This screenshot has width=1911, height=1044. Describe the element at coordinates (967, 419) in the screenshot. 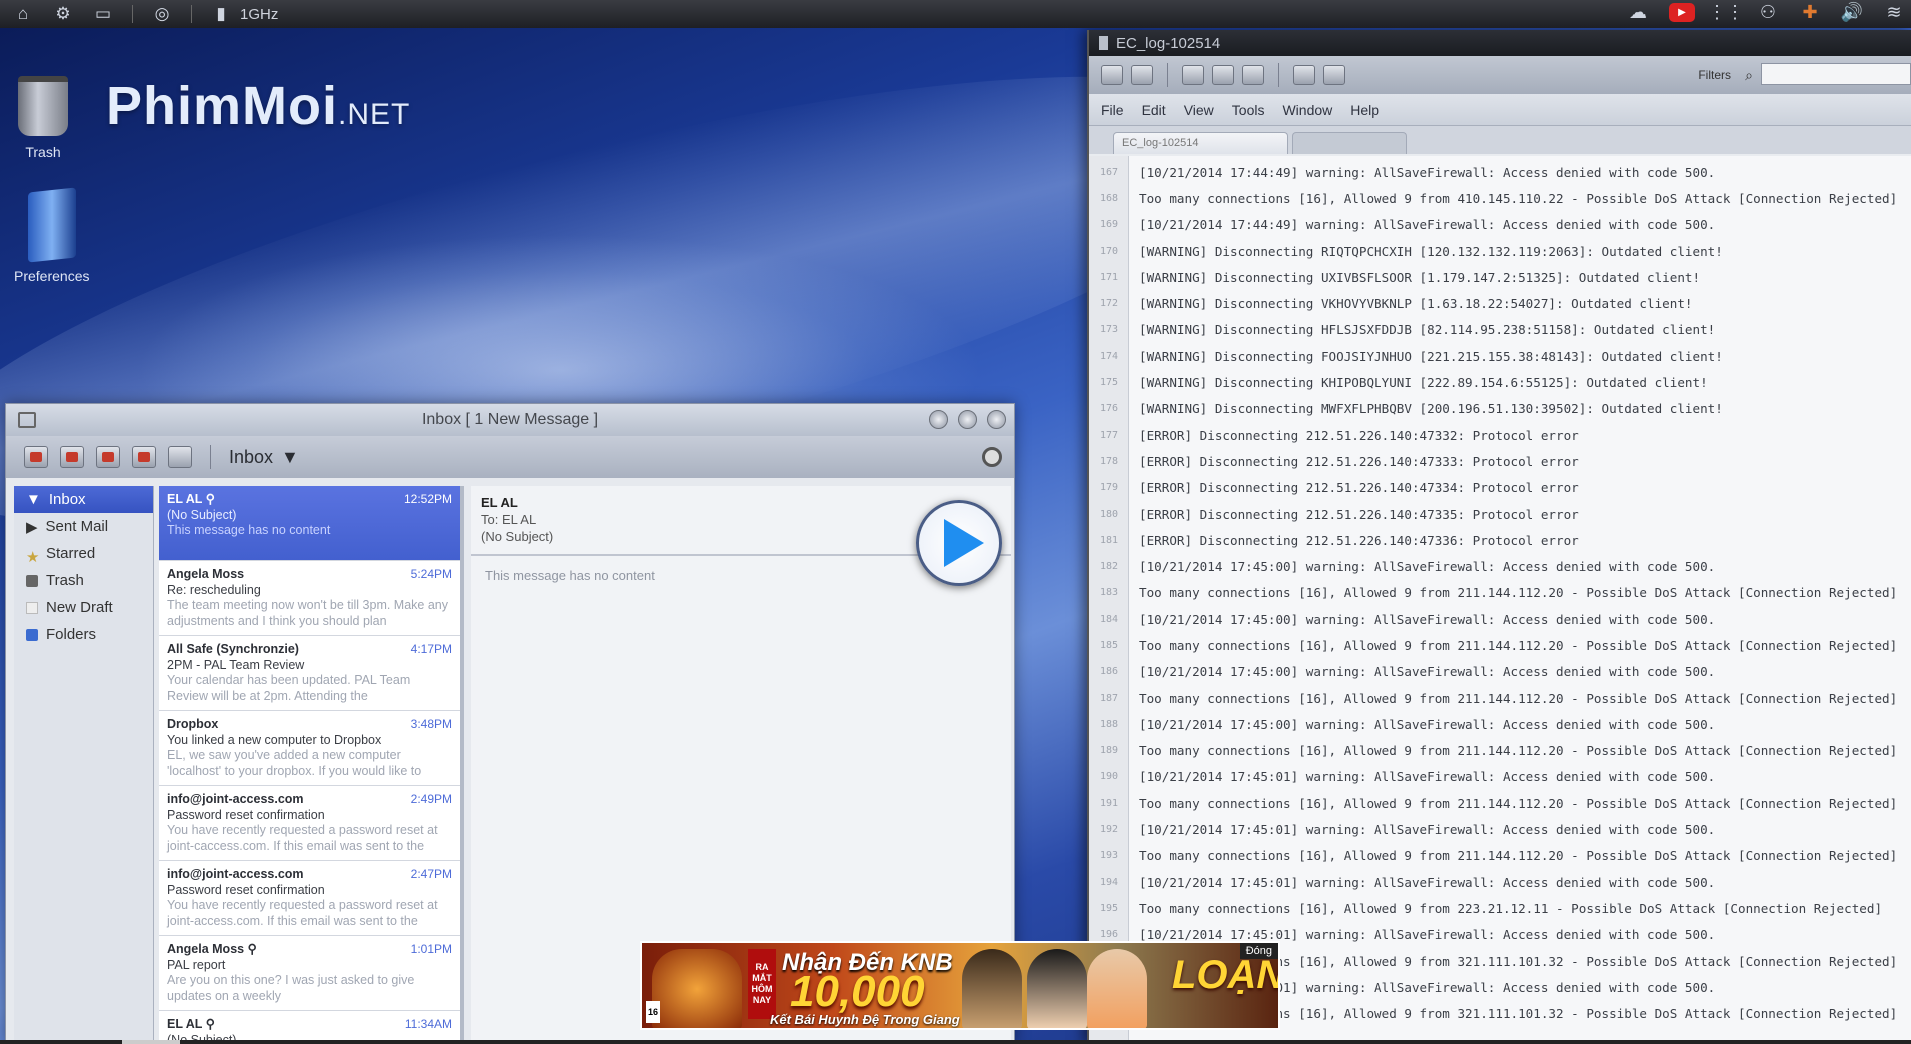

I see `maximize-button` at that location.